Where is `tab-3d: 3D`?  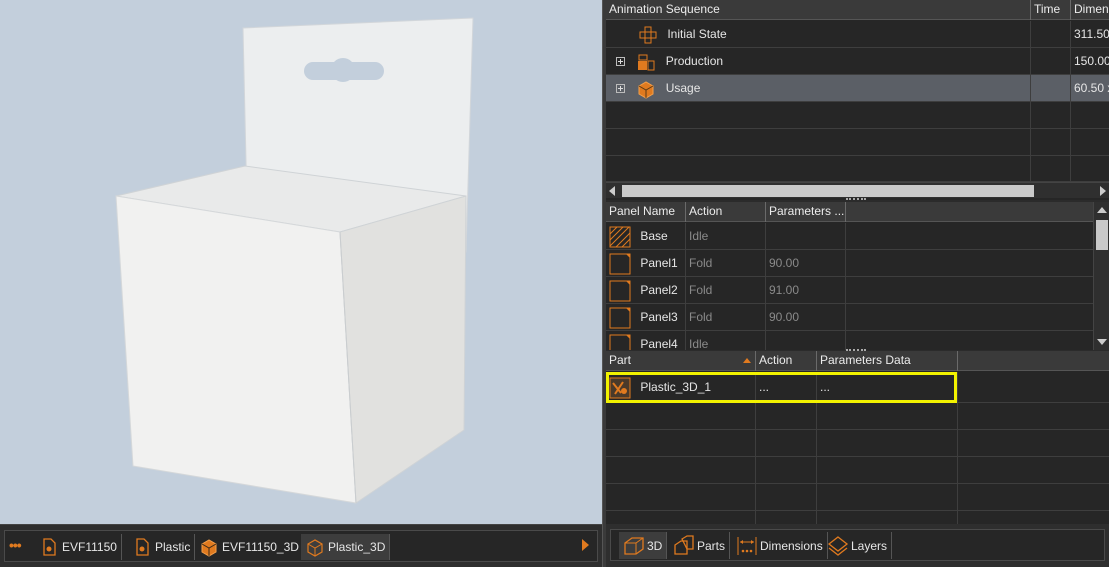
tab-3d: 3D is located at coordinates (643, 545).